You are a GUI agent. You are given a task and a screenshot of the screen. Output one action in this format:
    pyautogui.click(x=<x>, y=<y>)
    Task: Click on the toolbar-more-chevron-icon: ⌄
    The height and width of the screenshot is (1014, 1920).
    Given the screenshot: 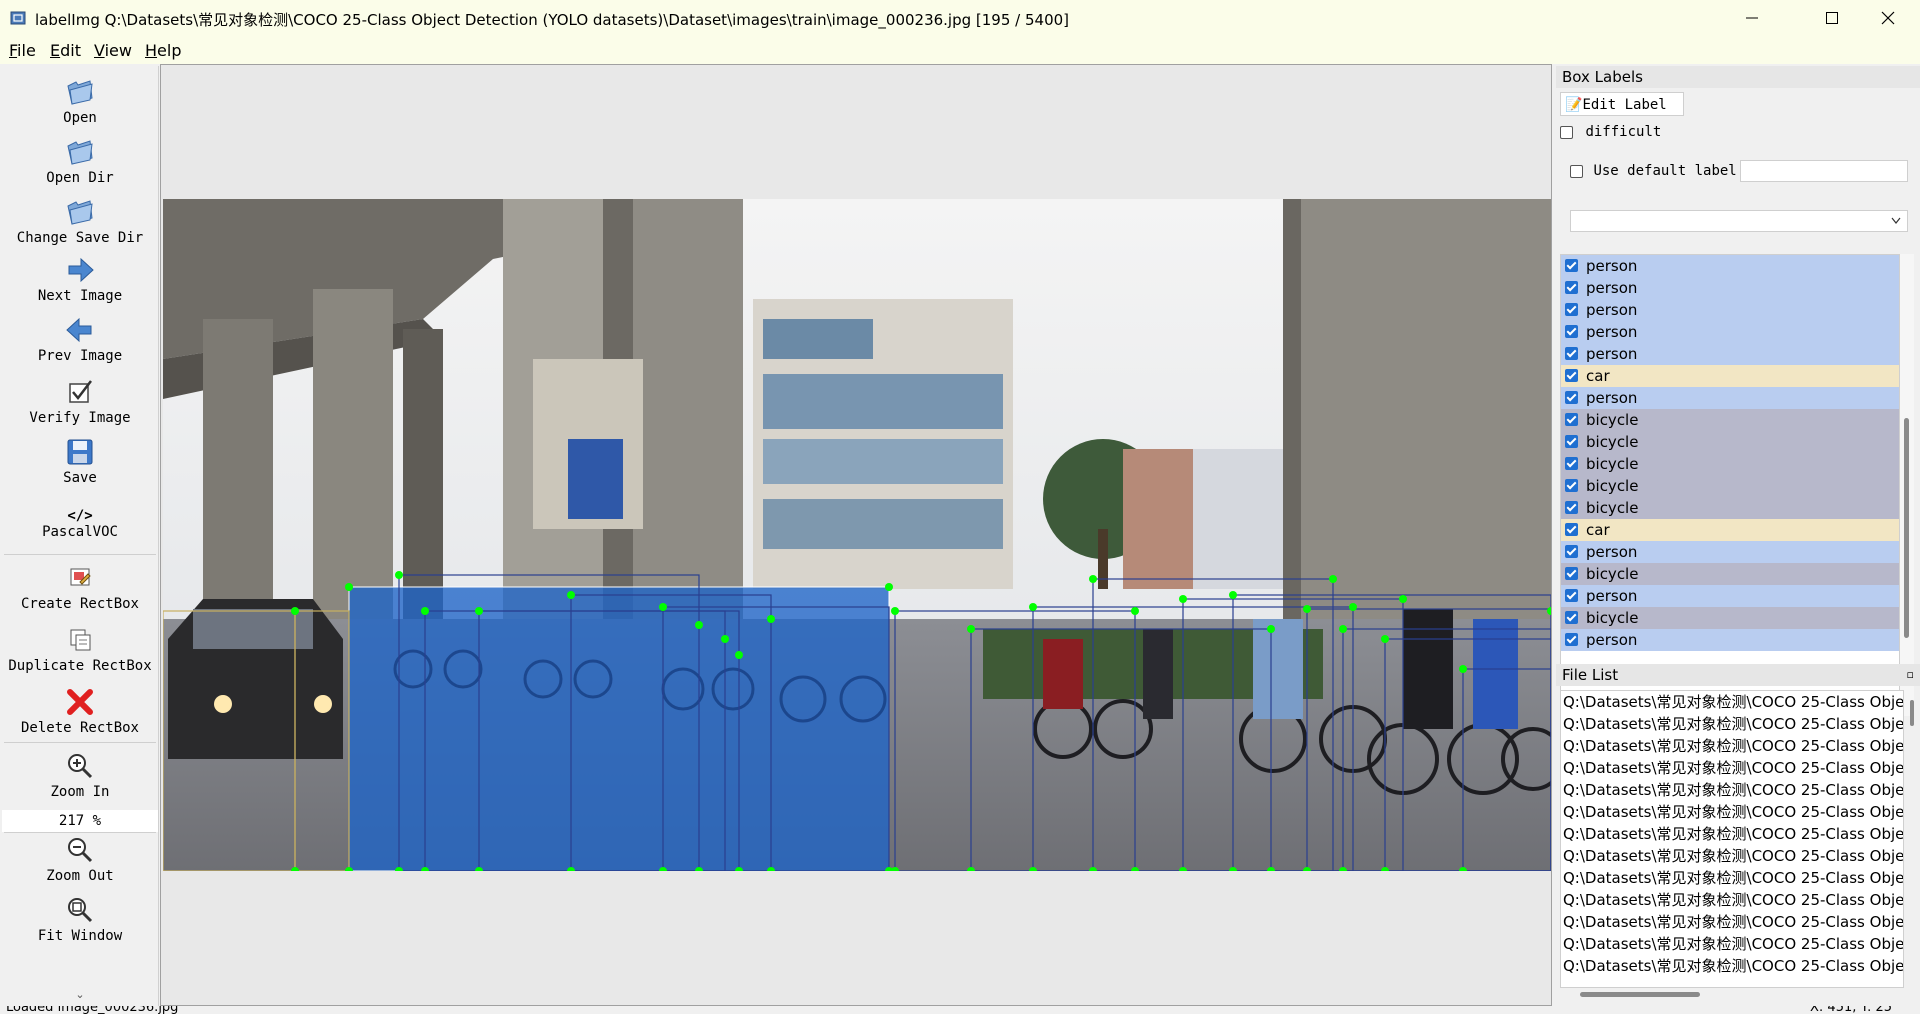 What is the action you would take?
    pyautogui.click(x=80, y=994)
    